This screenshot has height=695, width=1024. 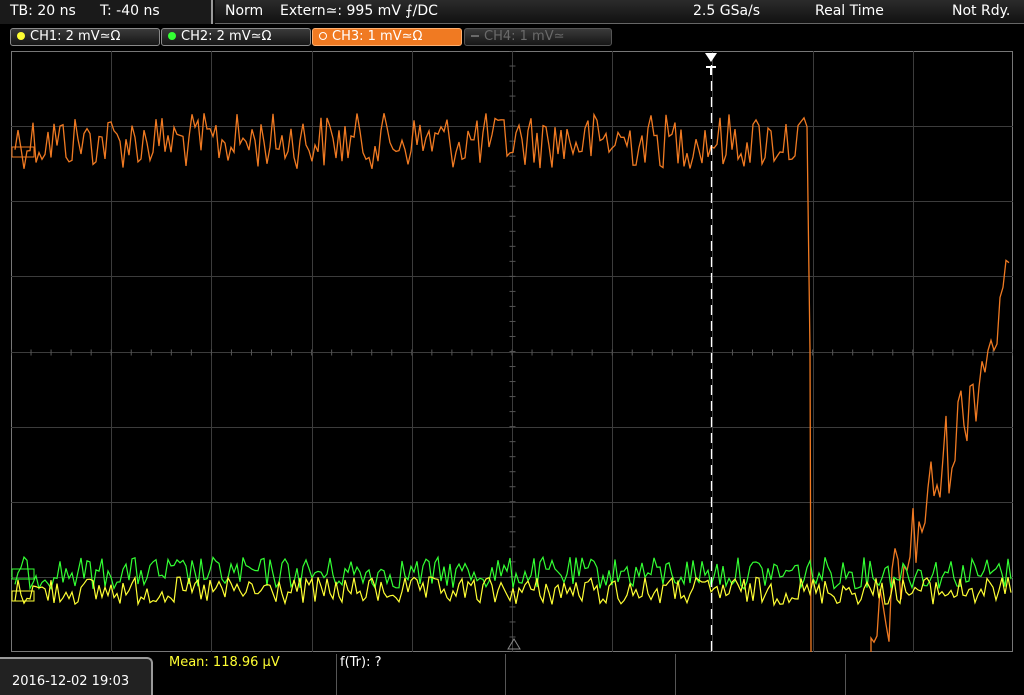 What do you see at coordinates (130, 11) in the screenshot?
I see `trigger-offset-value: T: -40 ns` at bounding box center [130, 11].